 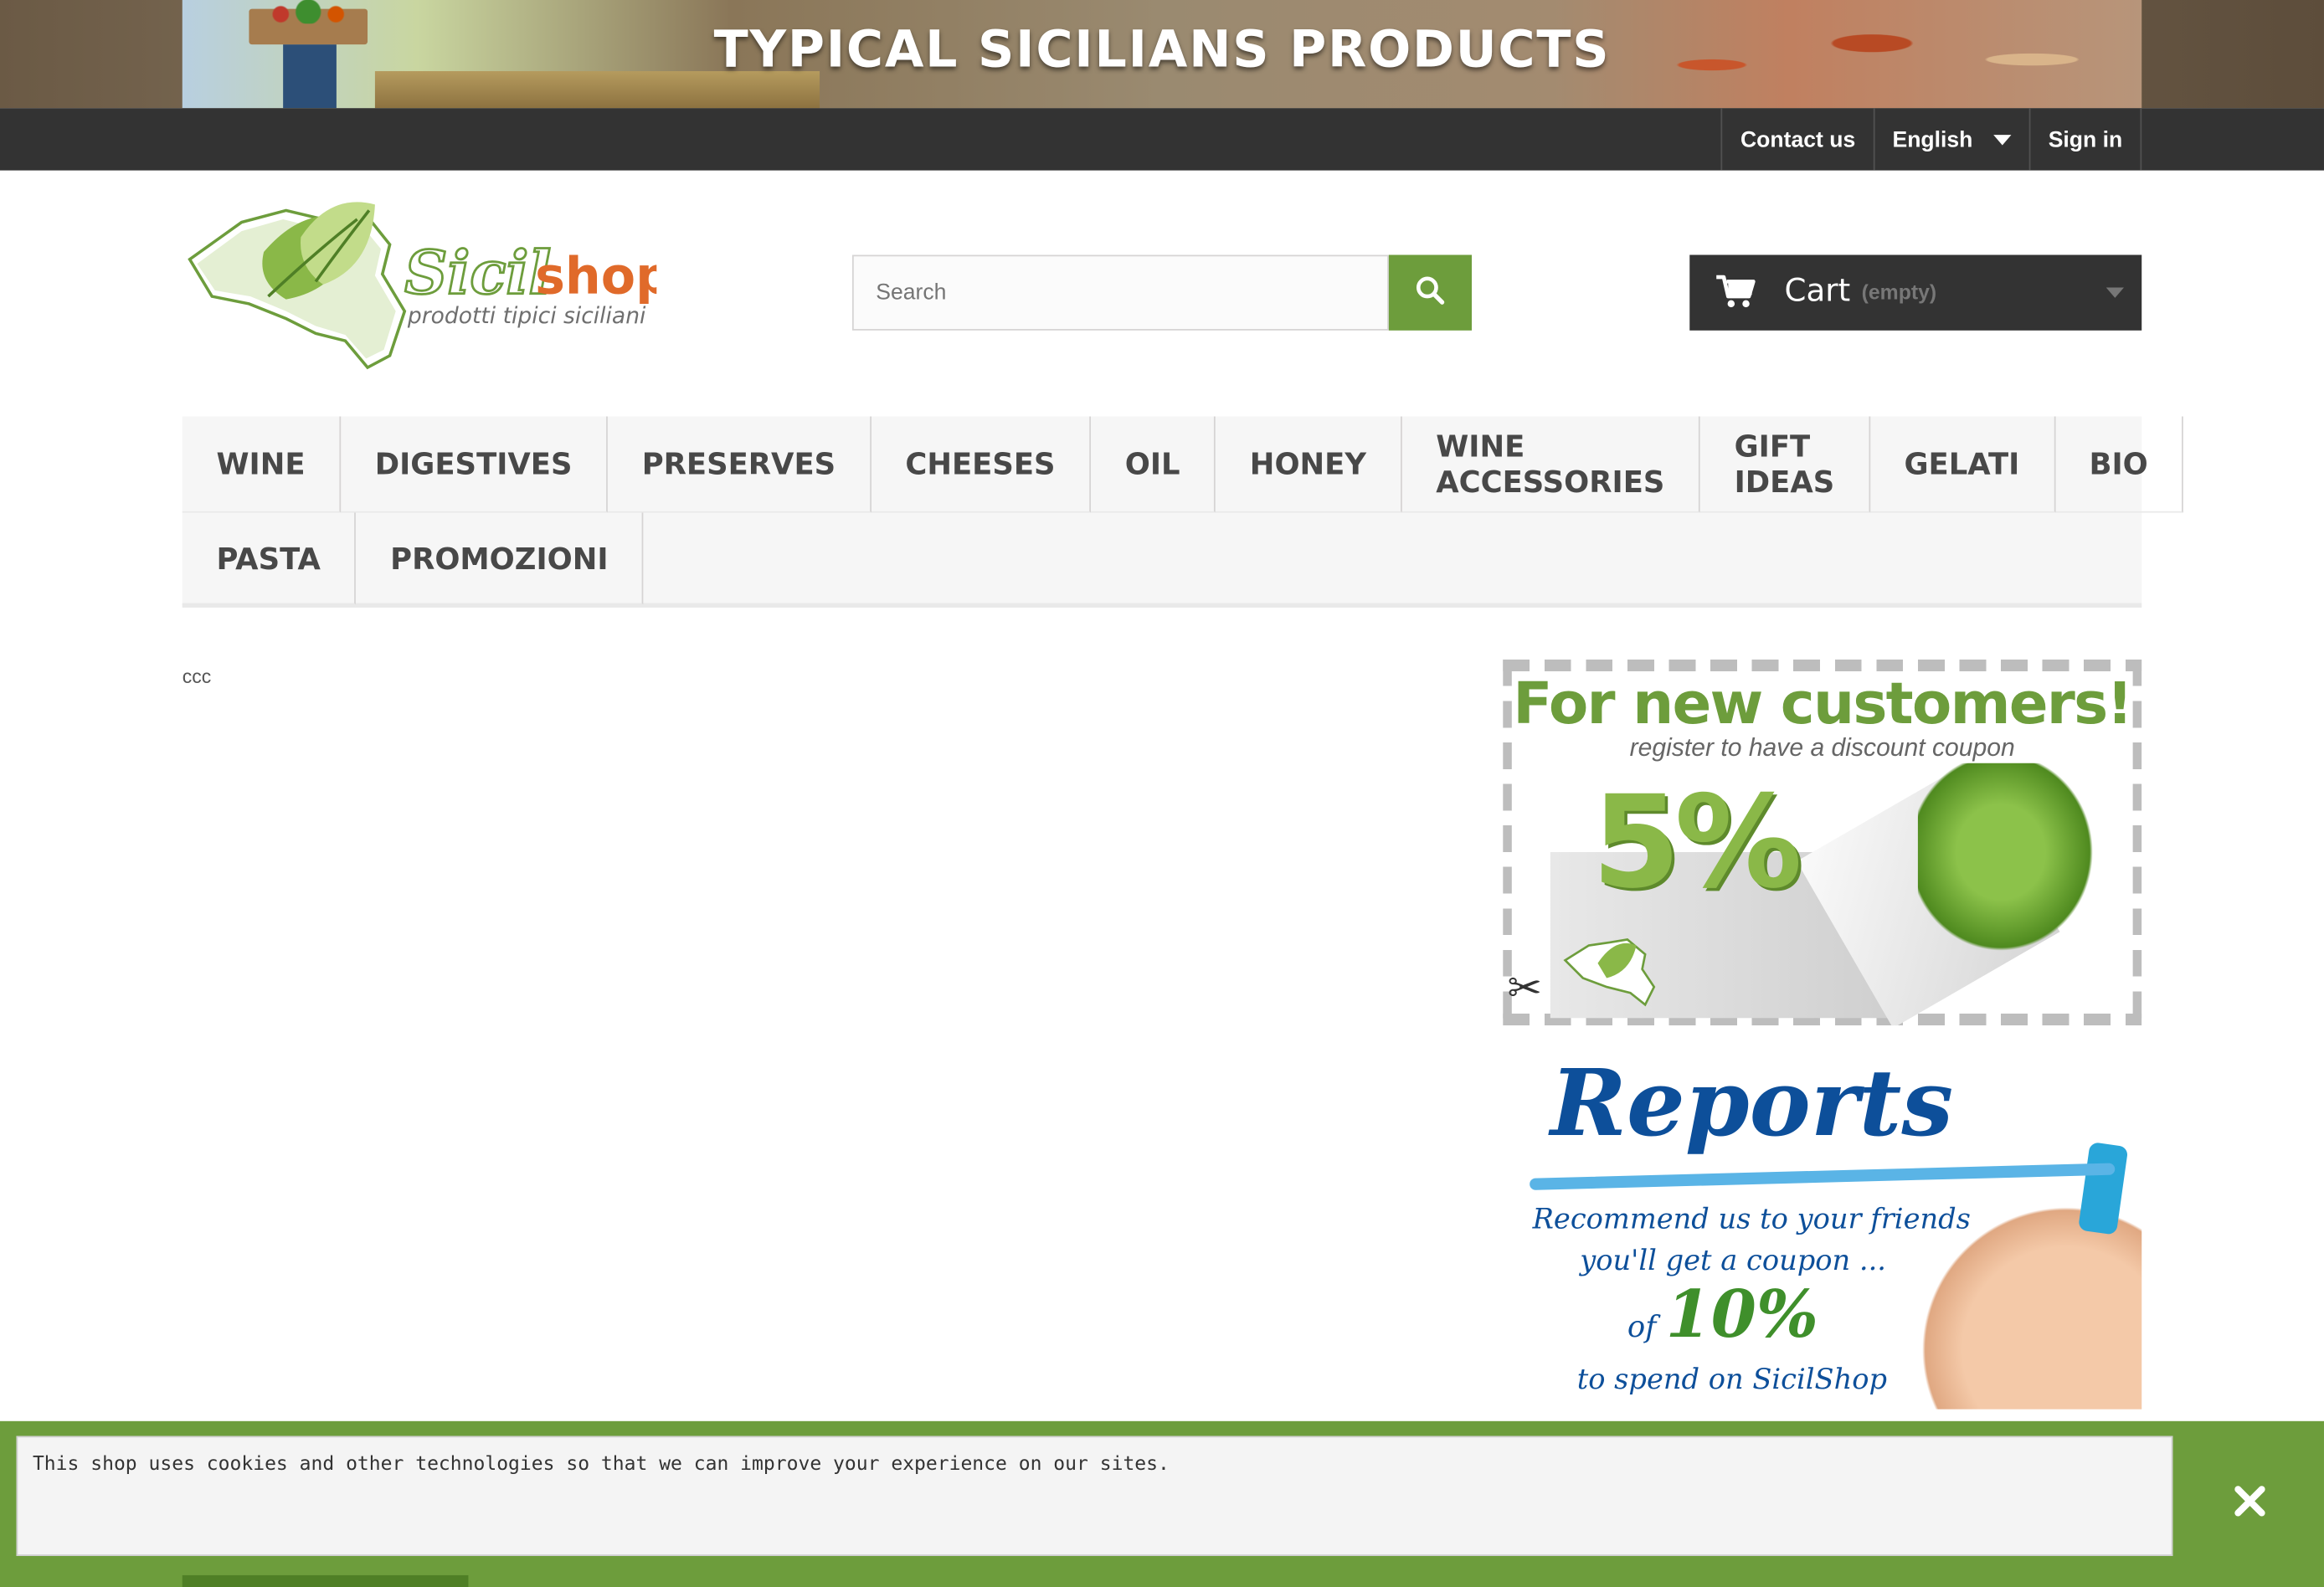 I want to click on banner-title: TYPICAL SICILIANS PRODUCTS, so click(x=1162, y=50).